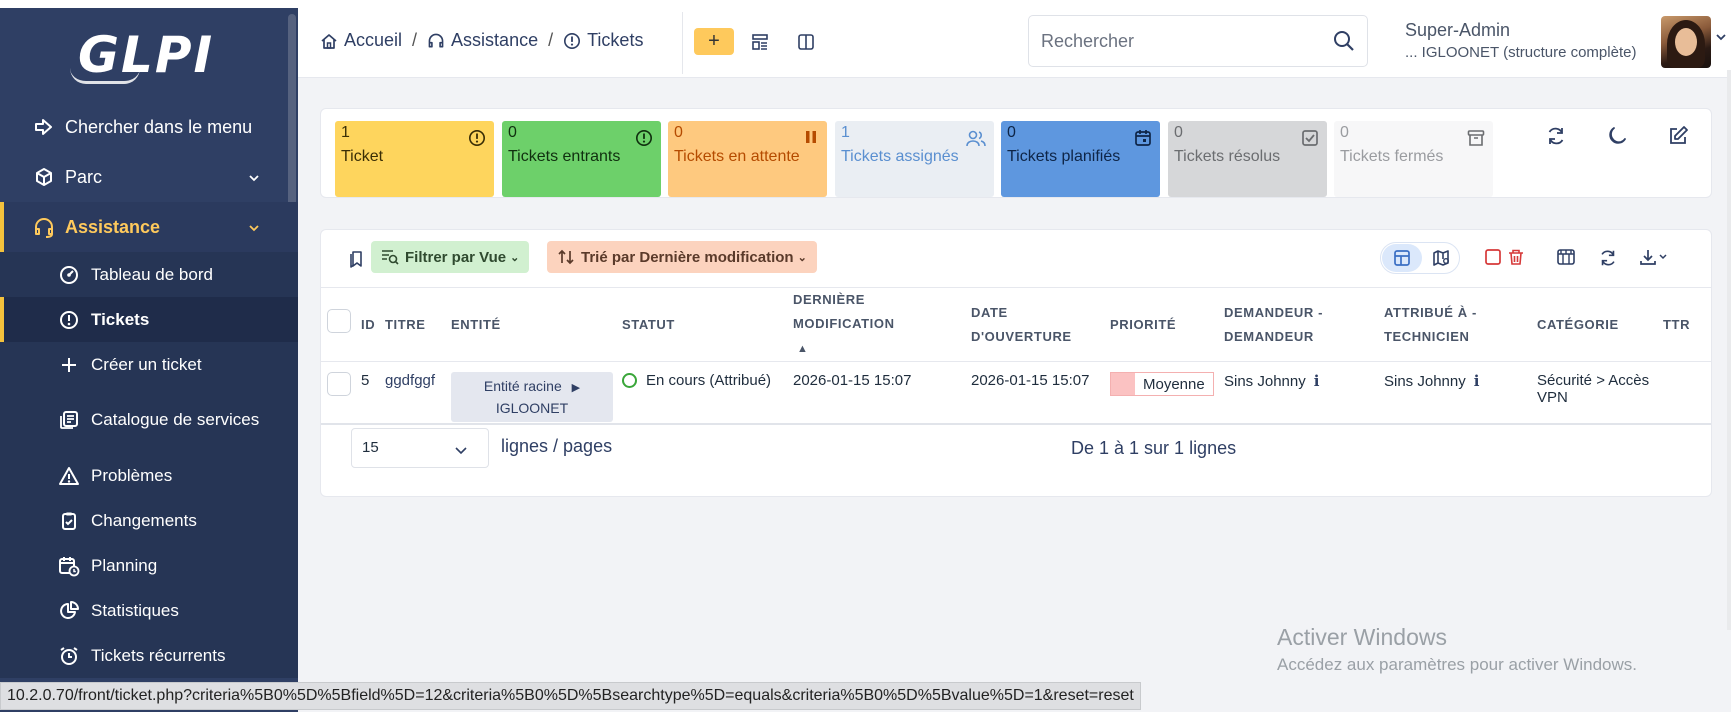 The height and width of the screenshot is (712, 1731). What do you see at coordinates (149, 274) in the screenshot?
I see `sidebar-item-tableau-de-bord: Tableau de bord` at bounding box center [149, 274].